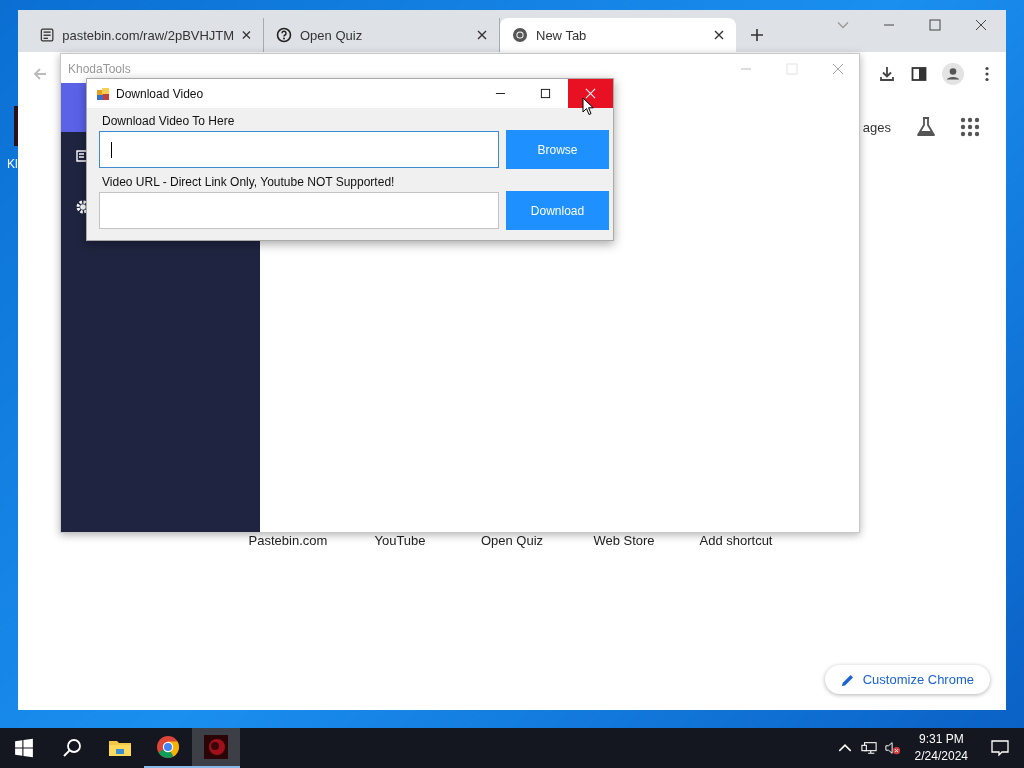  Describe the element at coordinates (248, 182) in the screenshot. I see `field-label: Video URL - Direct Link Only, Youtube NOT Supported!` at that location.